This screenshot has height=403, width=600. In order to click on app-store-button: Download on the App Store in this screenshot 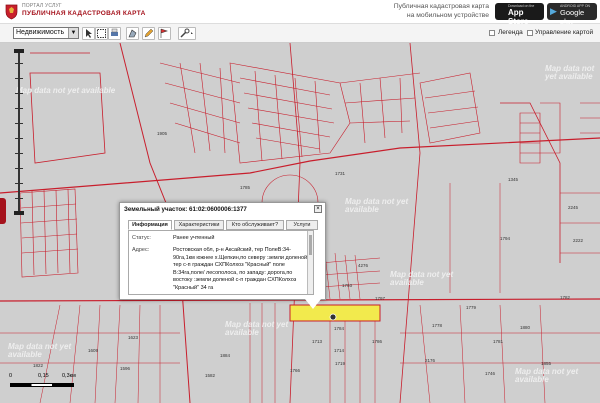, I will do `click(519, 14)`.